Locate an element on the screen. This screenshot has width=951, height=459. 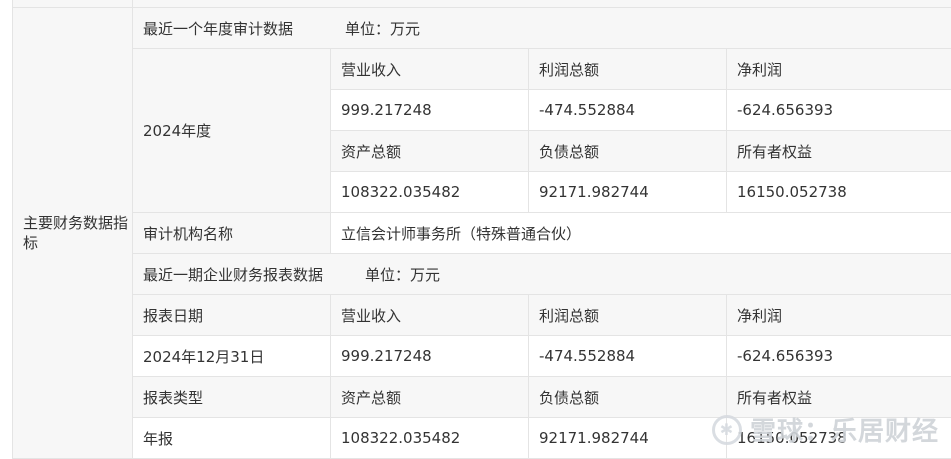
table-row: 2024年度 营业收入 利润总额 净利润 is located at coordinates (482, 69).